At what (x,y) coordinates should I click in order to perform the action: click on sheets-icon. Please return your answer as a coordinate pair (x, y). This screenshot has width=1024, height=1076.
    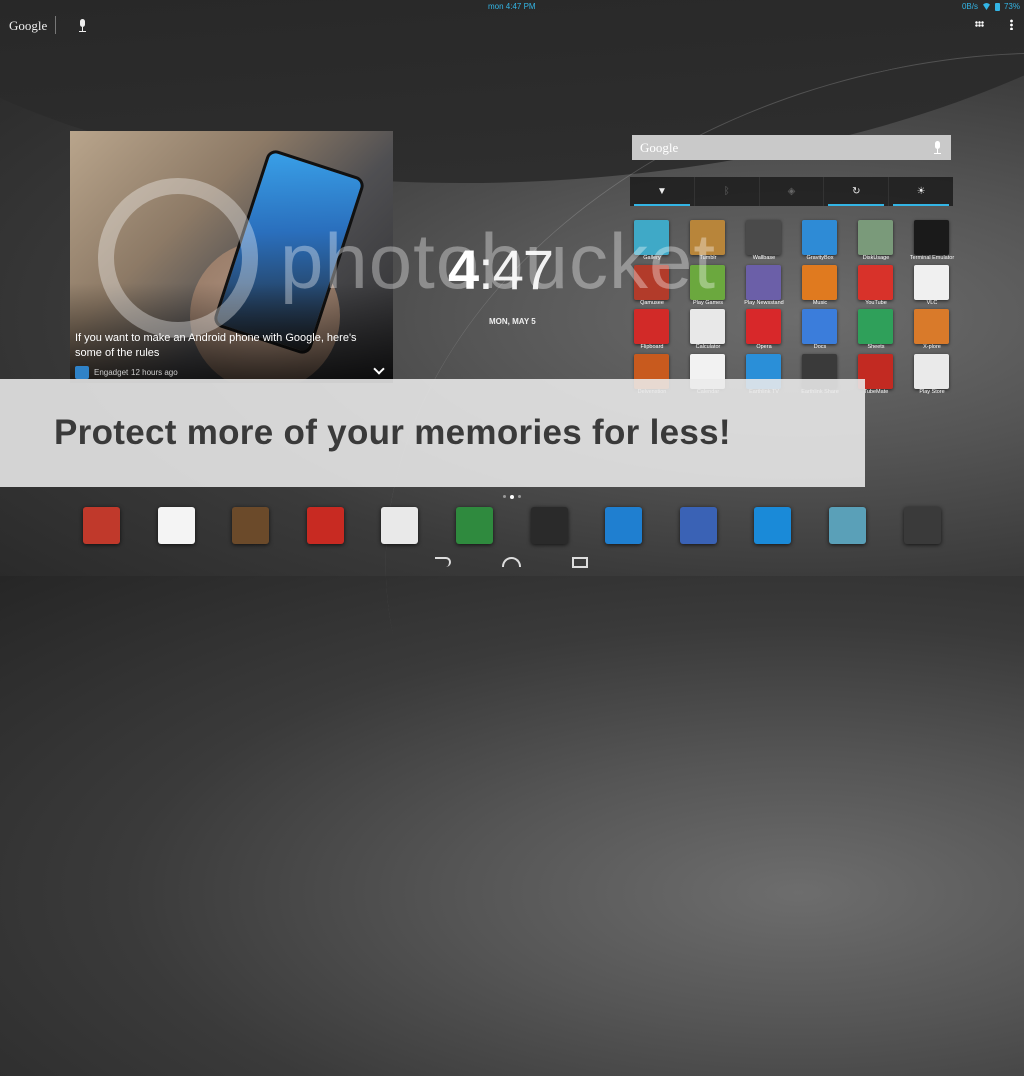
    Looking at the image, I should click on (875, 326).